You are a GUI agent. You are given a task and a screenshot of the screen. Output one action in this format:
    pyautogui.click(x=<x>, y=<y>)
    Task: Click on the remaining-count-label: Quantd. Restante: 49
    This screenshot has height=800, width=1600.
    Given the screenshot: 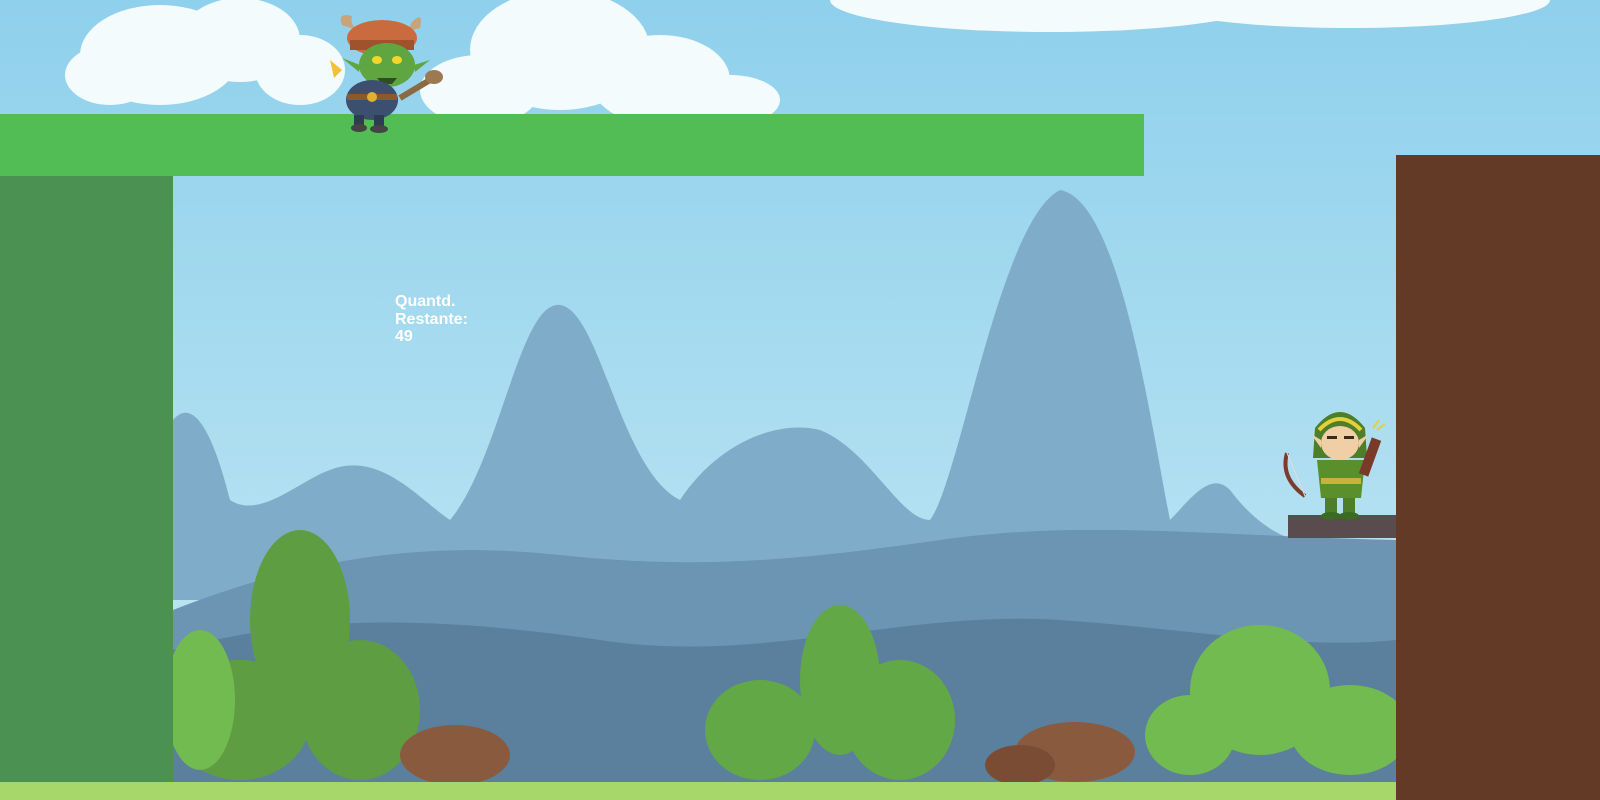 What is the action you would take?
    pyautogui.click(x=431, y=319)
    